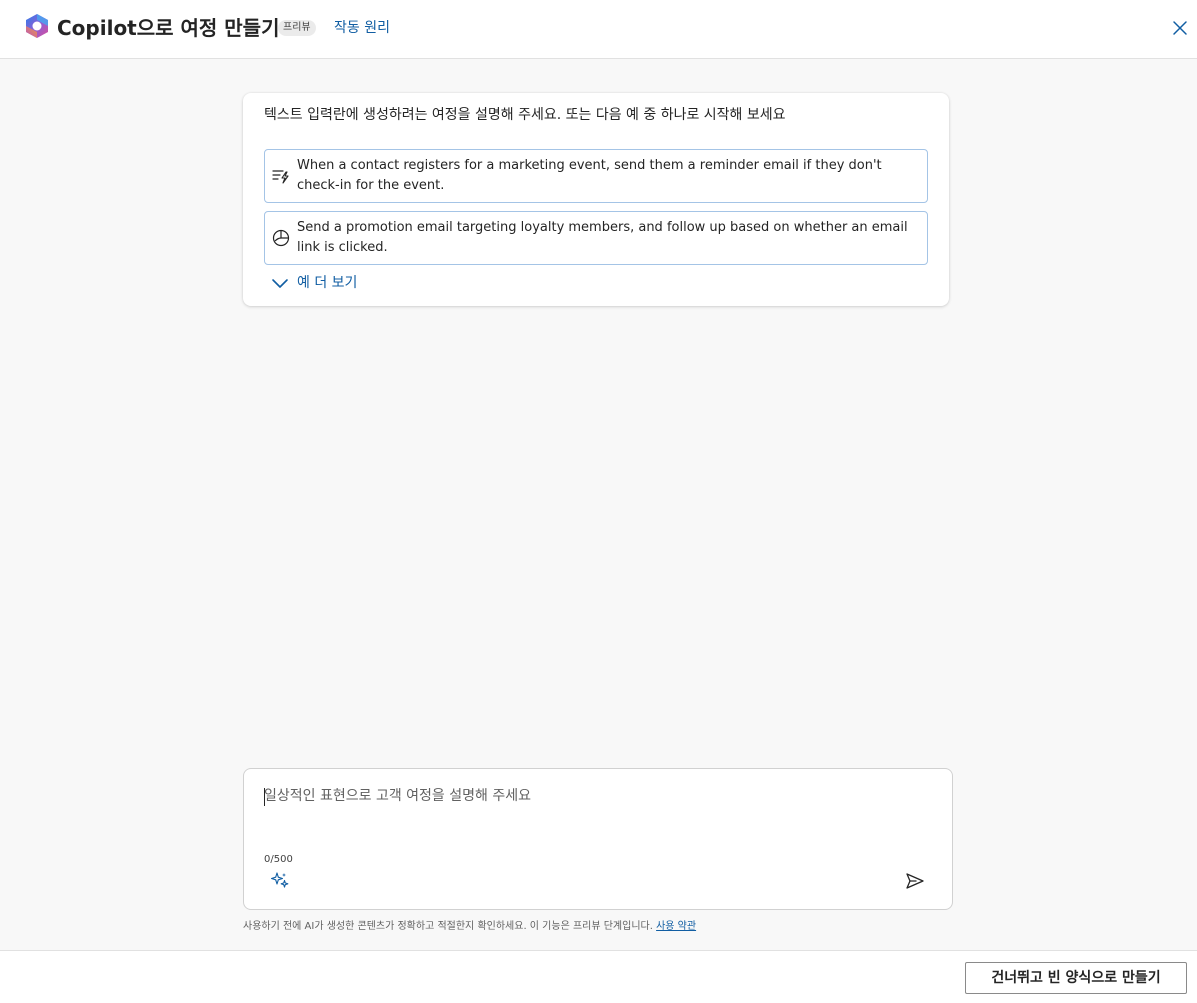 This screenshot has height=1003, width=1197. What do you see at coordinates (915, 881) in the screenshot?
I see `send-icon` at bounding box center [915, 881].